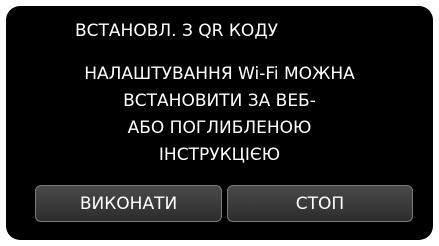  Describe the element at coordinates (219, 74) in the screenshot. I see `message-line: НАЛАШТУВАННЯ Wi-Fi МОЖНА` at that location.